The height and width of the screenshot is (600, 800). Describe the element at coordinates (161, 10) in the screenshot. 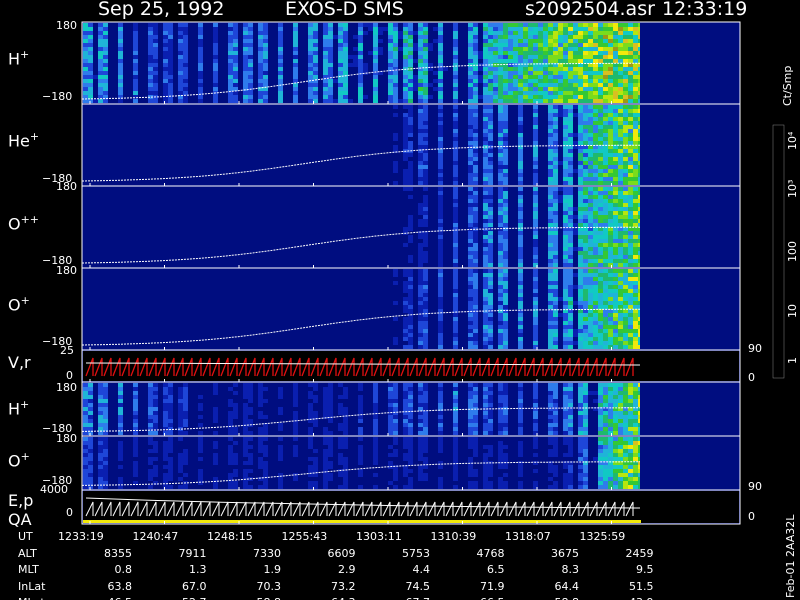

I see `title-date: Sep 25, 1992` at that location.